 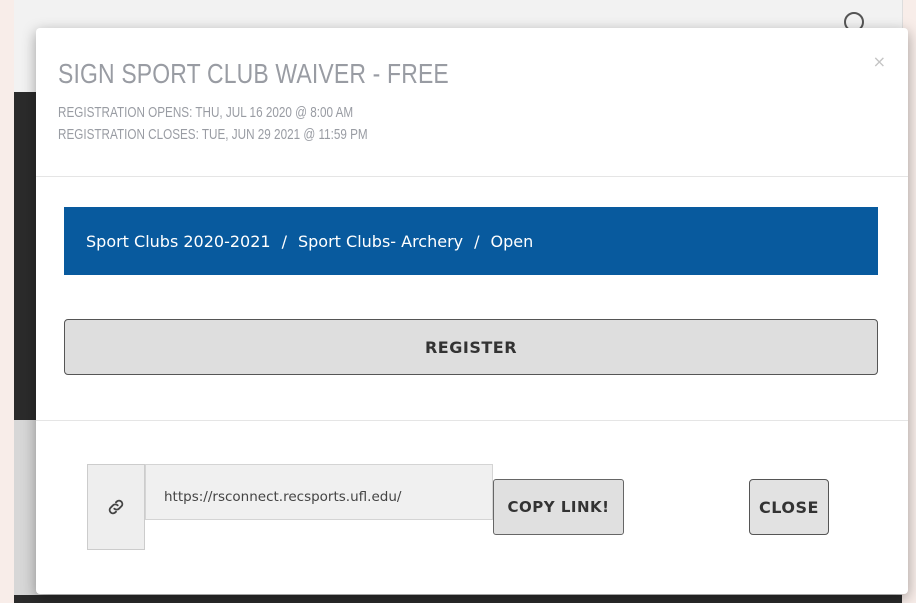 I want to click on link-icon, so click(x=116, y=507).